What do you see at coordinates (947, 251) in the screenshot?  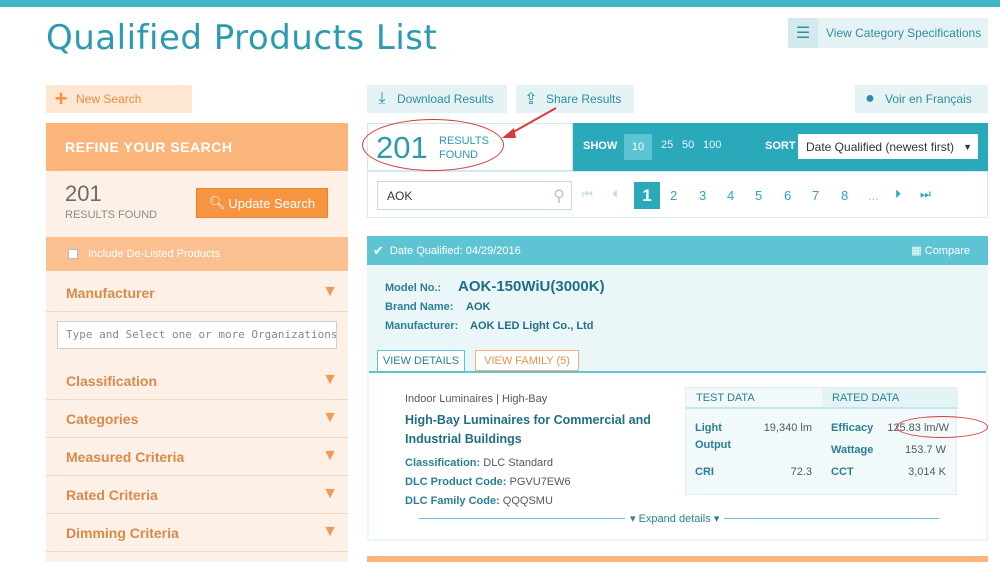 I see `compare-label: Compare` at bounding box center [947, 251].